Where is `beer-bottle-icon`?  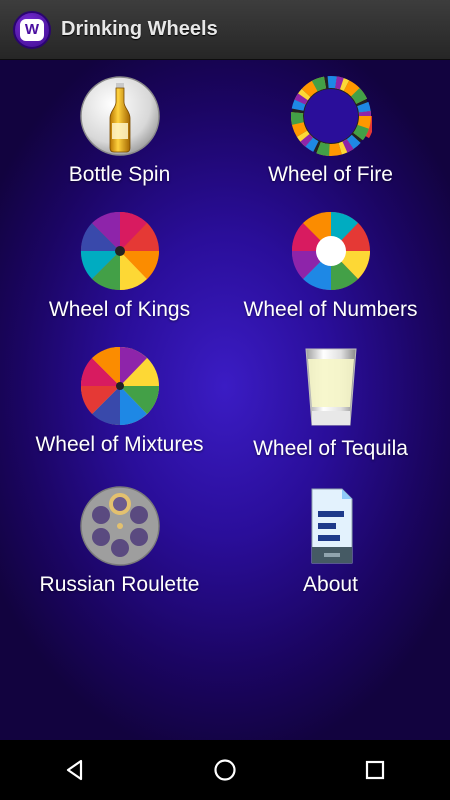 beer-bottle-icon is located at coordinates (119, 116).